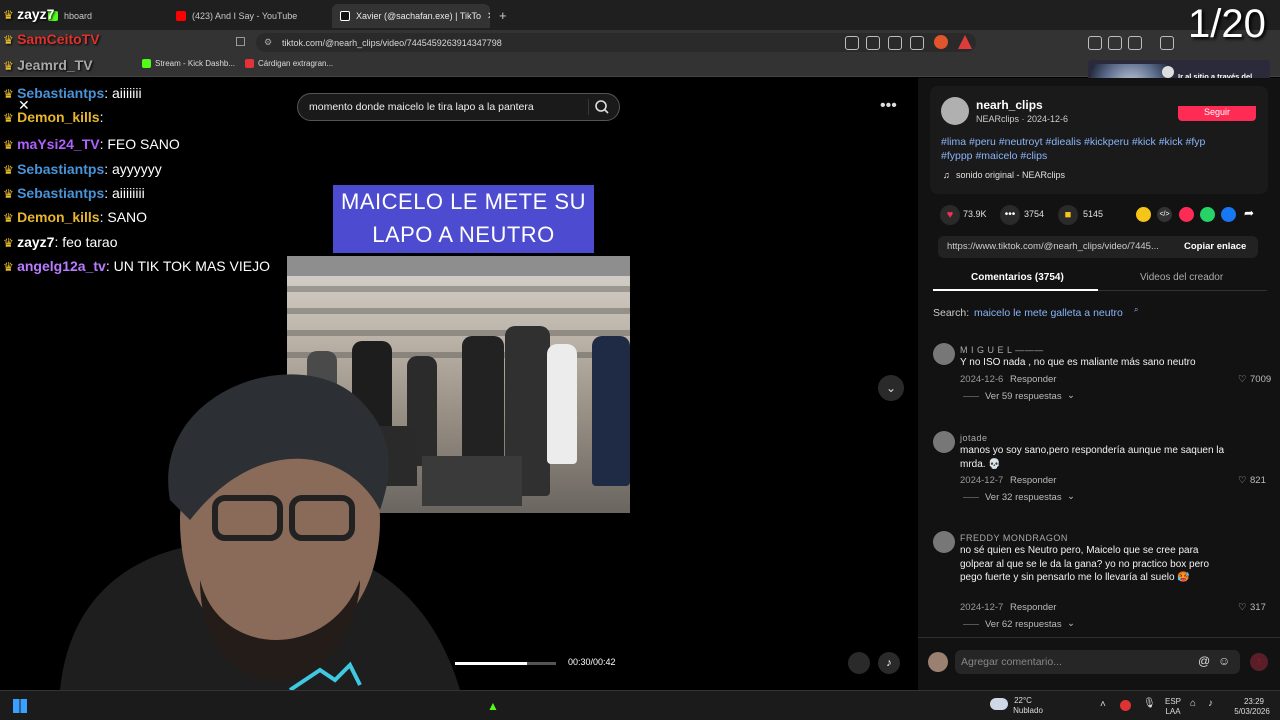 This screenshot has width=1280, height=720. Describe the element at coordinates (411, 16) in the screenshot. I see `tab-tiktok: Xavier (@sachafan.exe) | TikTo ✕` at that location.